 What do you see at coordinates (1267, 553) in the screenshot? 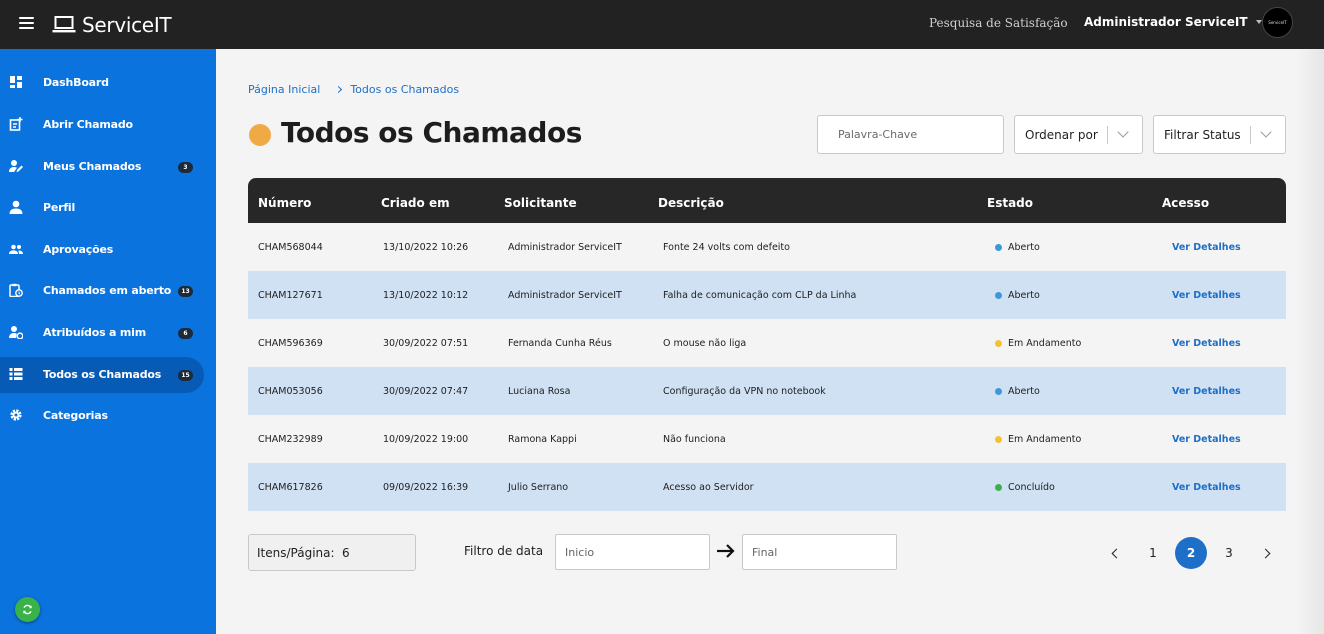
I see `pagination-next-button` at bounding box center [1267, 553].